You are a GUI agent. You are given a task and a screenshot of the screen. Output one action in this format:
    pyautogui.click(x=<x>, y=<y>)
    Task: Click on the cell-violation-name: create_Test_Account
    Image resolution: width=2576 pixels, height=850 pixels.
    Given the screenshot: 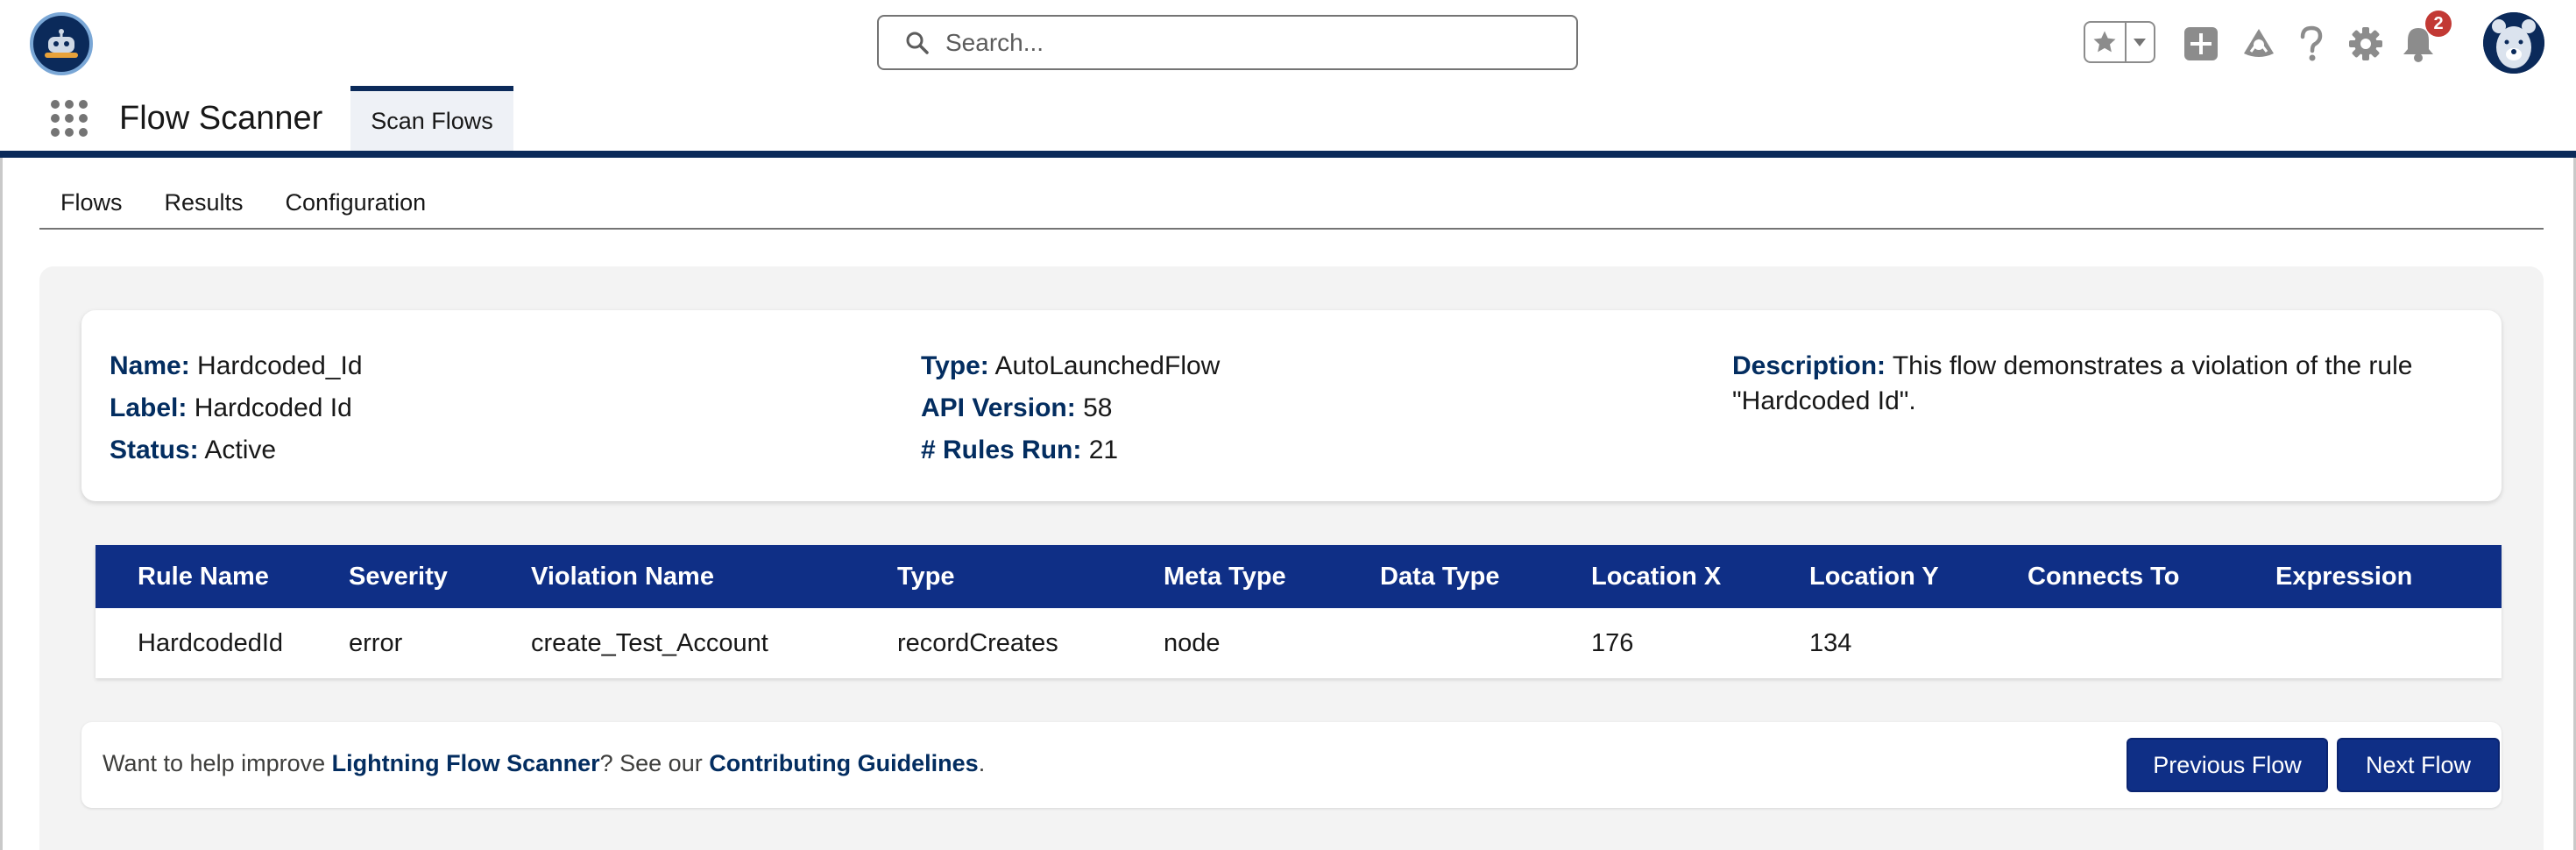 What is the action you would take?
    pyautogui.click(x=649, y=642)
    